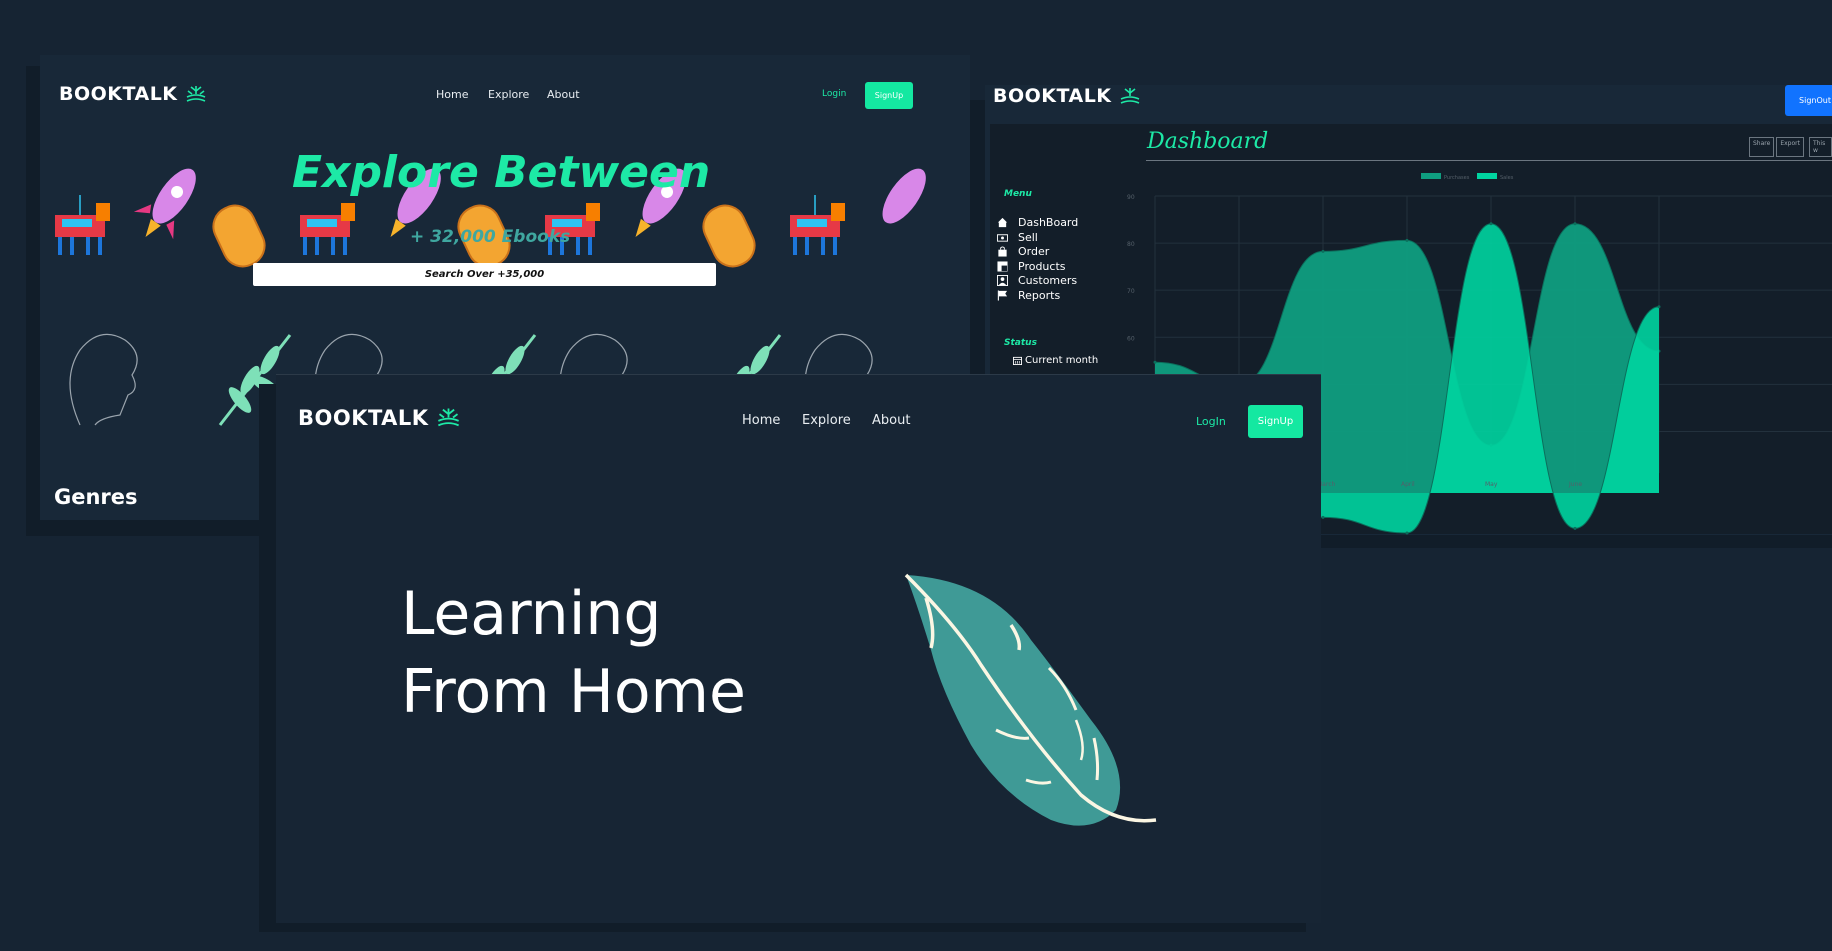 The width and height of the screenshot is (1832, 951). I want to click on box-icon, so click(1002, 266).